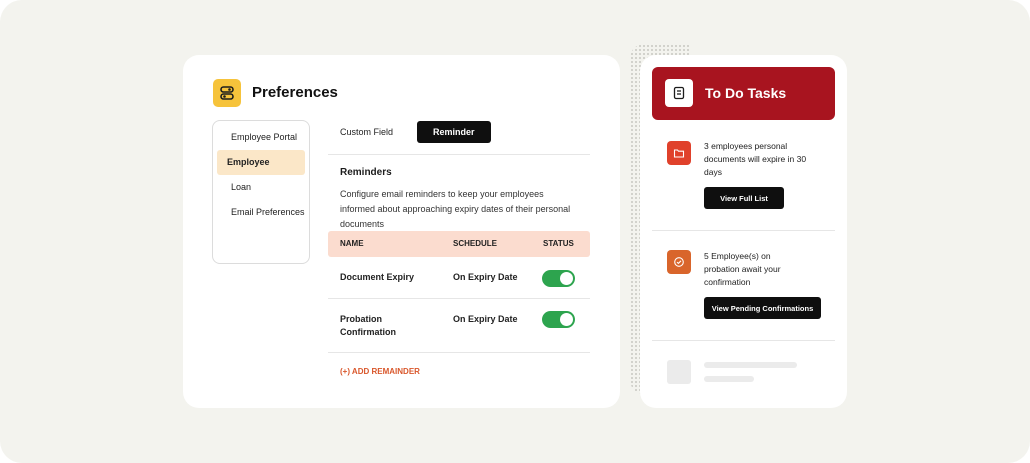  What do you see at coordinates (558, 243) in the screenshot?
I see `column-header-status: STATUS` at bounding box center [558, 243].